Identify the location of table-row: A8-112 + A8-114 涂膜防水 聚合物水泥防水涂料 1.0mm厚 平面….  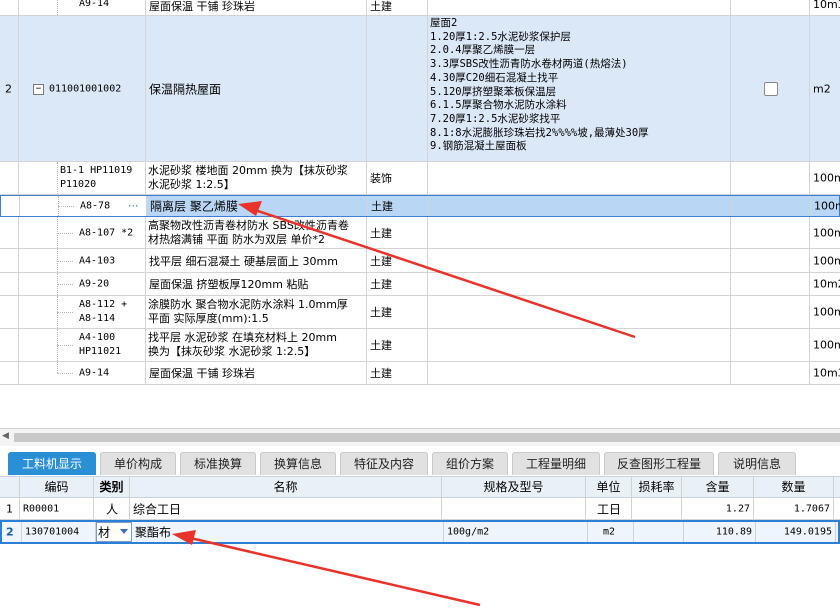
(420, 312).